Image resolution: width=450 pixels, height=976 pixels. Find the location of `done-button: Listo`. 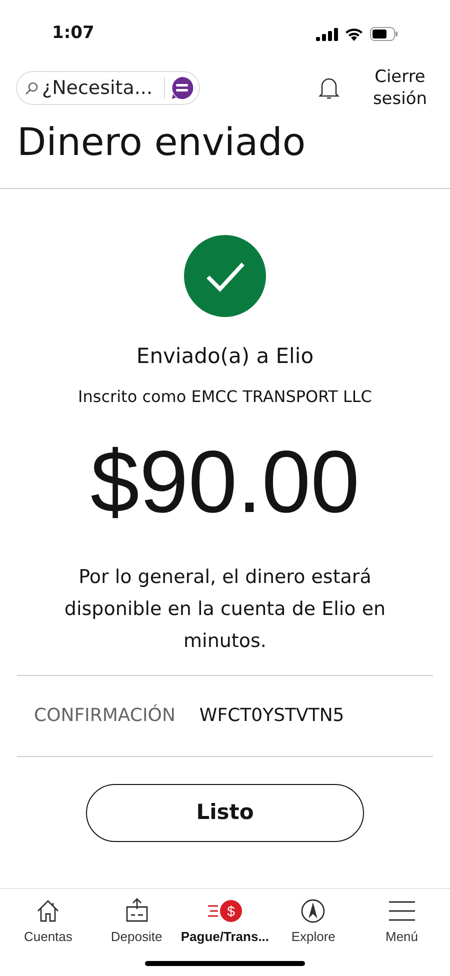

done-button: Listo is located at coordinates (225, 813).